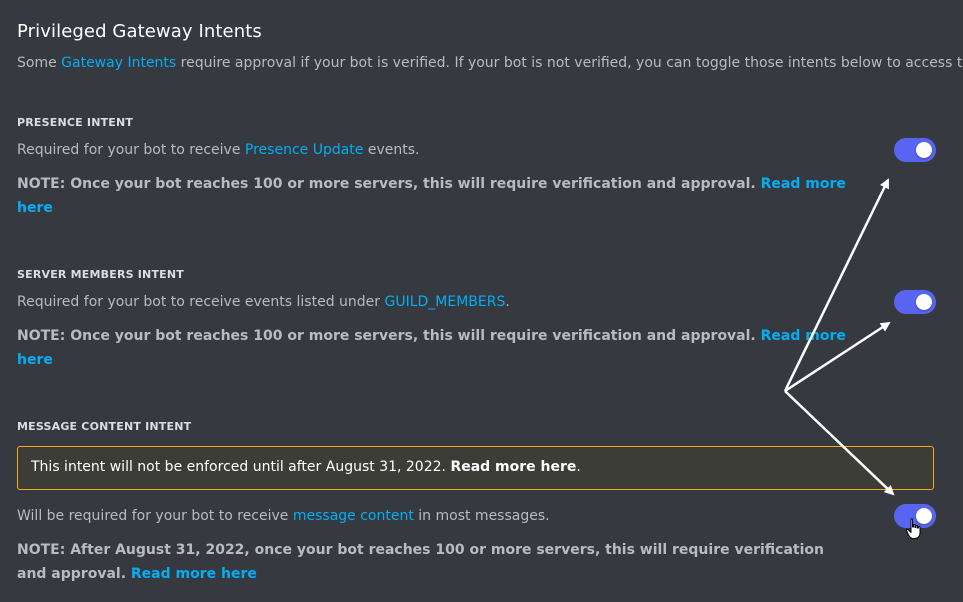  What do you see at coordinates (481, 516) in the screenshot?
I see `message-content-intent-desc-end: in most messages.` at bounding box center [481, 516].